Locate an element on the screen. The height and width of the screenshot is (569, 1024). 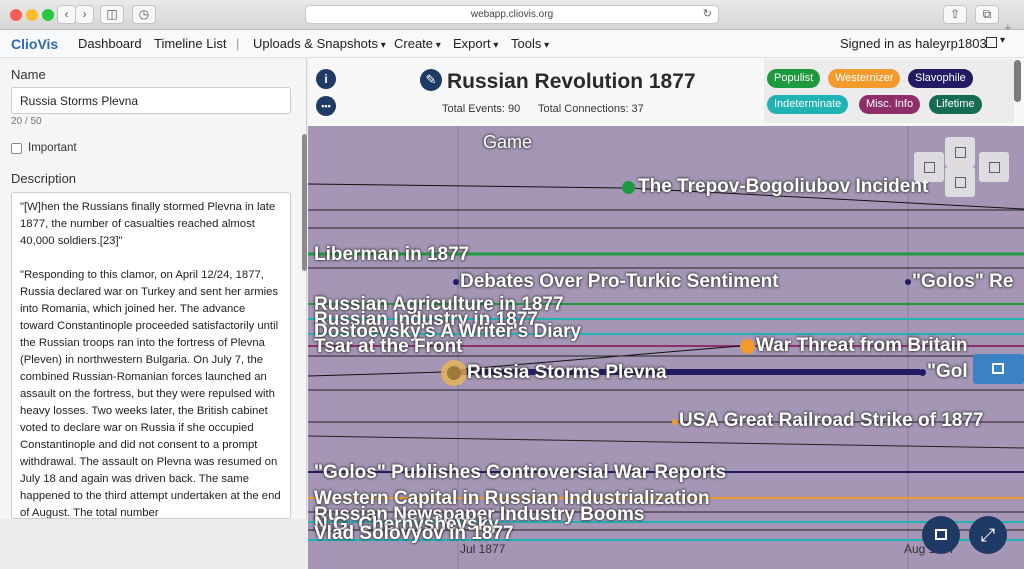
pan-down-button is located at coordinates (960, 182).